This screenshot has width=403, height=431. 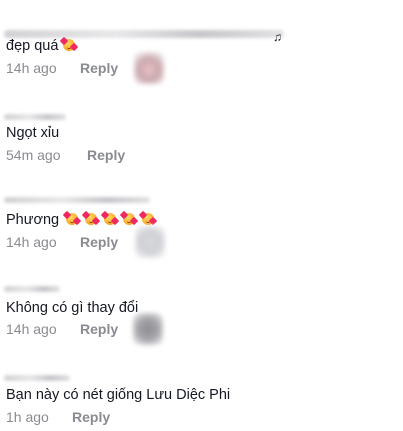 What do you see at coordinates (277, 37) in the screenshot?
I see `music-note-icon: ♫` at bounding box center [277, 37].